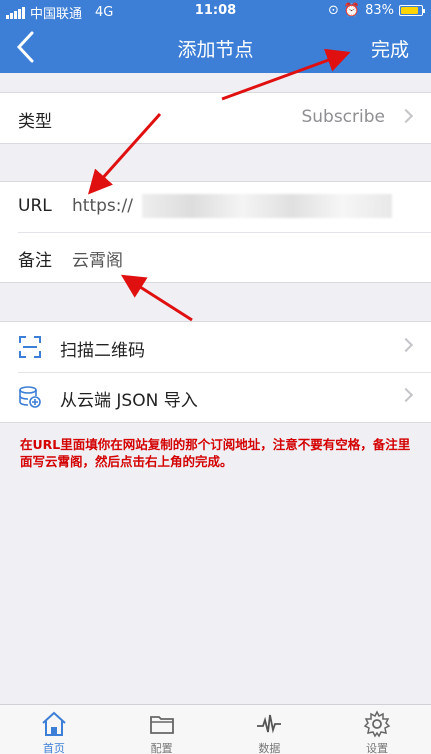  Describe the element at coordinates (390, 48) in the screenshot. I see `done-button: 完成` at that location.